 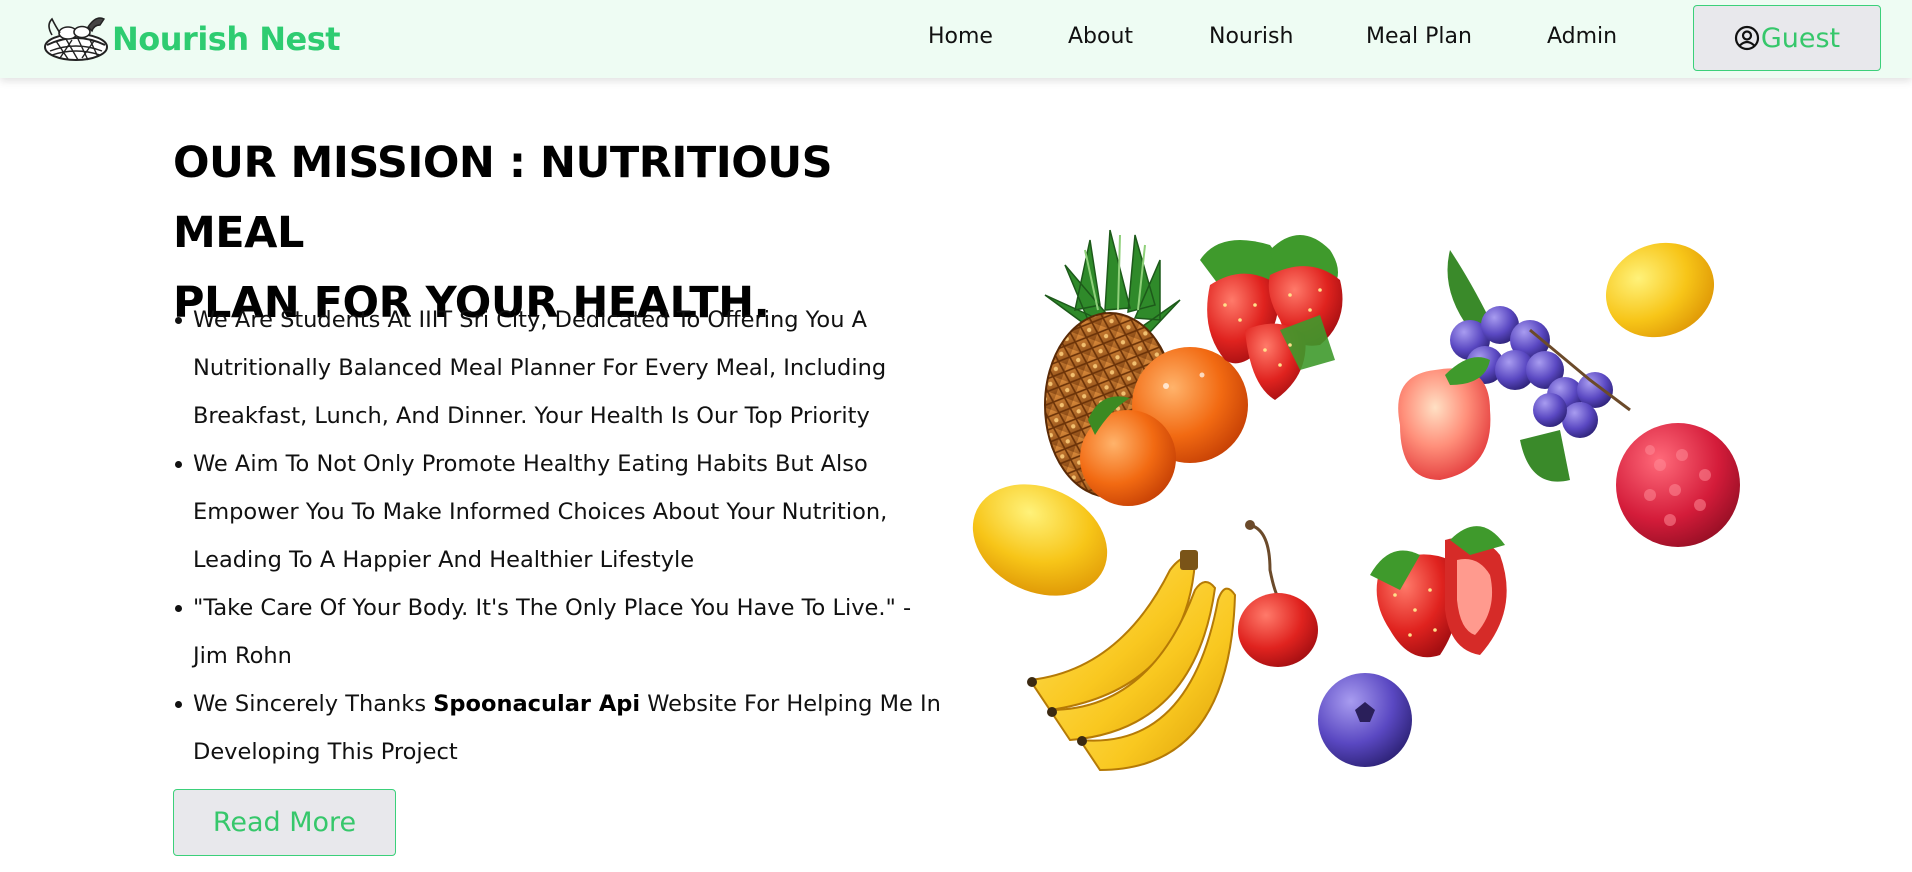 I want to click on nav-link-meal-plan: Meal Plan, so click(x=1419, y=36).